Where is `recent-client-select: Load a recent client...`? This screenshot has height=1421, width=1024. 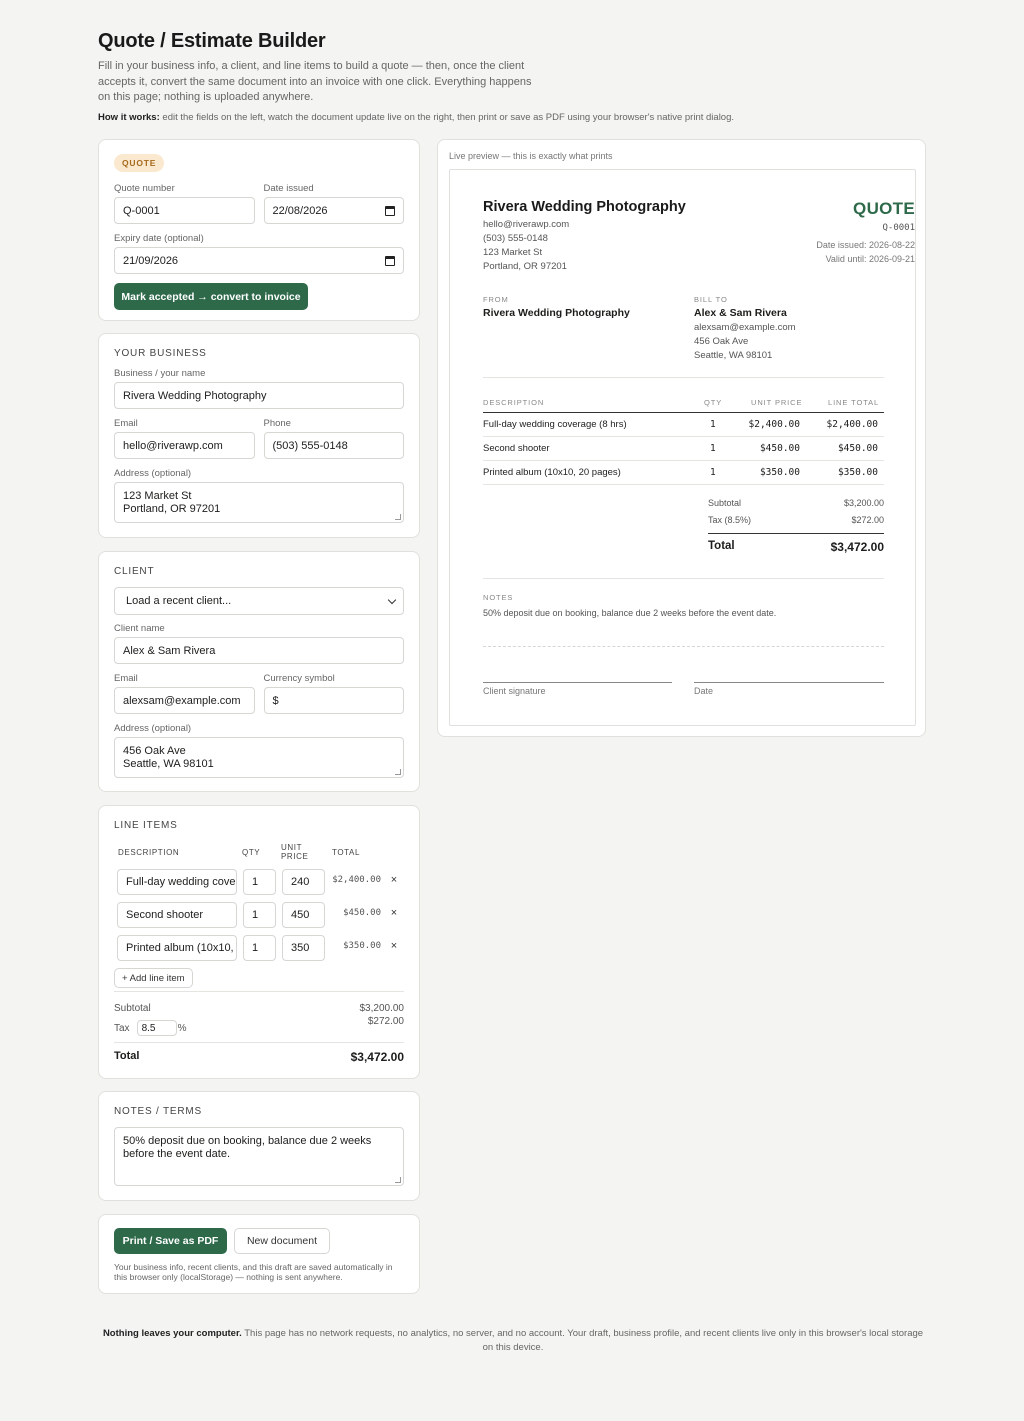
recent-client-select: Load a recent client... is located at coordinates (259, 601).